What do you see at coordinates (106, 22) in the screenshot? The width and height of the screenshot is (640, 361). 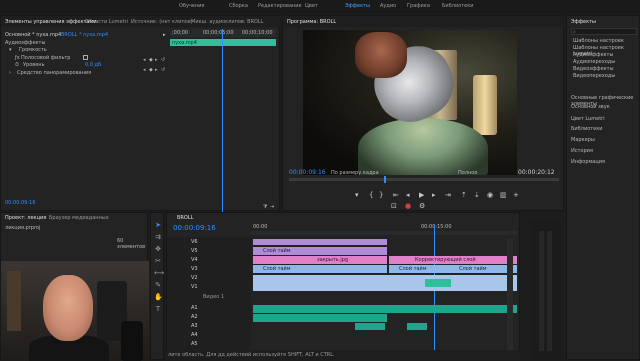 I see `tab-lumetri-scopes: Области Lumetri` at bounding box center [106, 22].